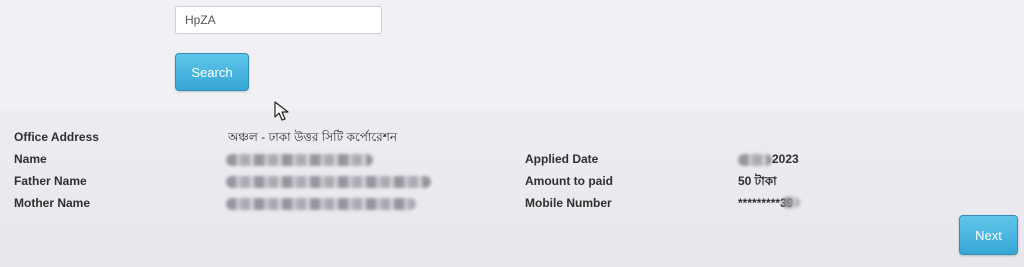 This screenshot has height=267, width=1024. Describe the element at coordinates (328, 182) in the screenshot. I see `father-name-value-redacted` at that location.